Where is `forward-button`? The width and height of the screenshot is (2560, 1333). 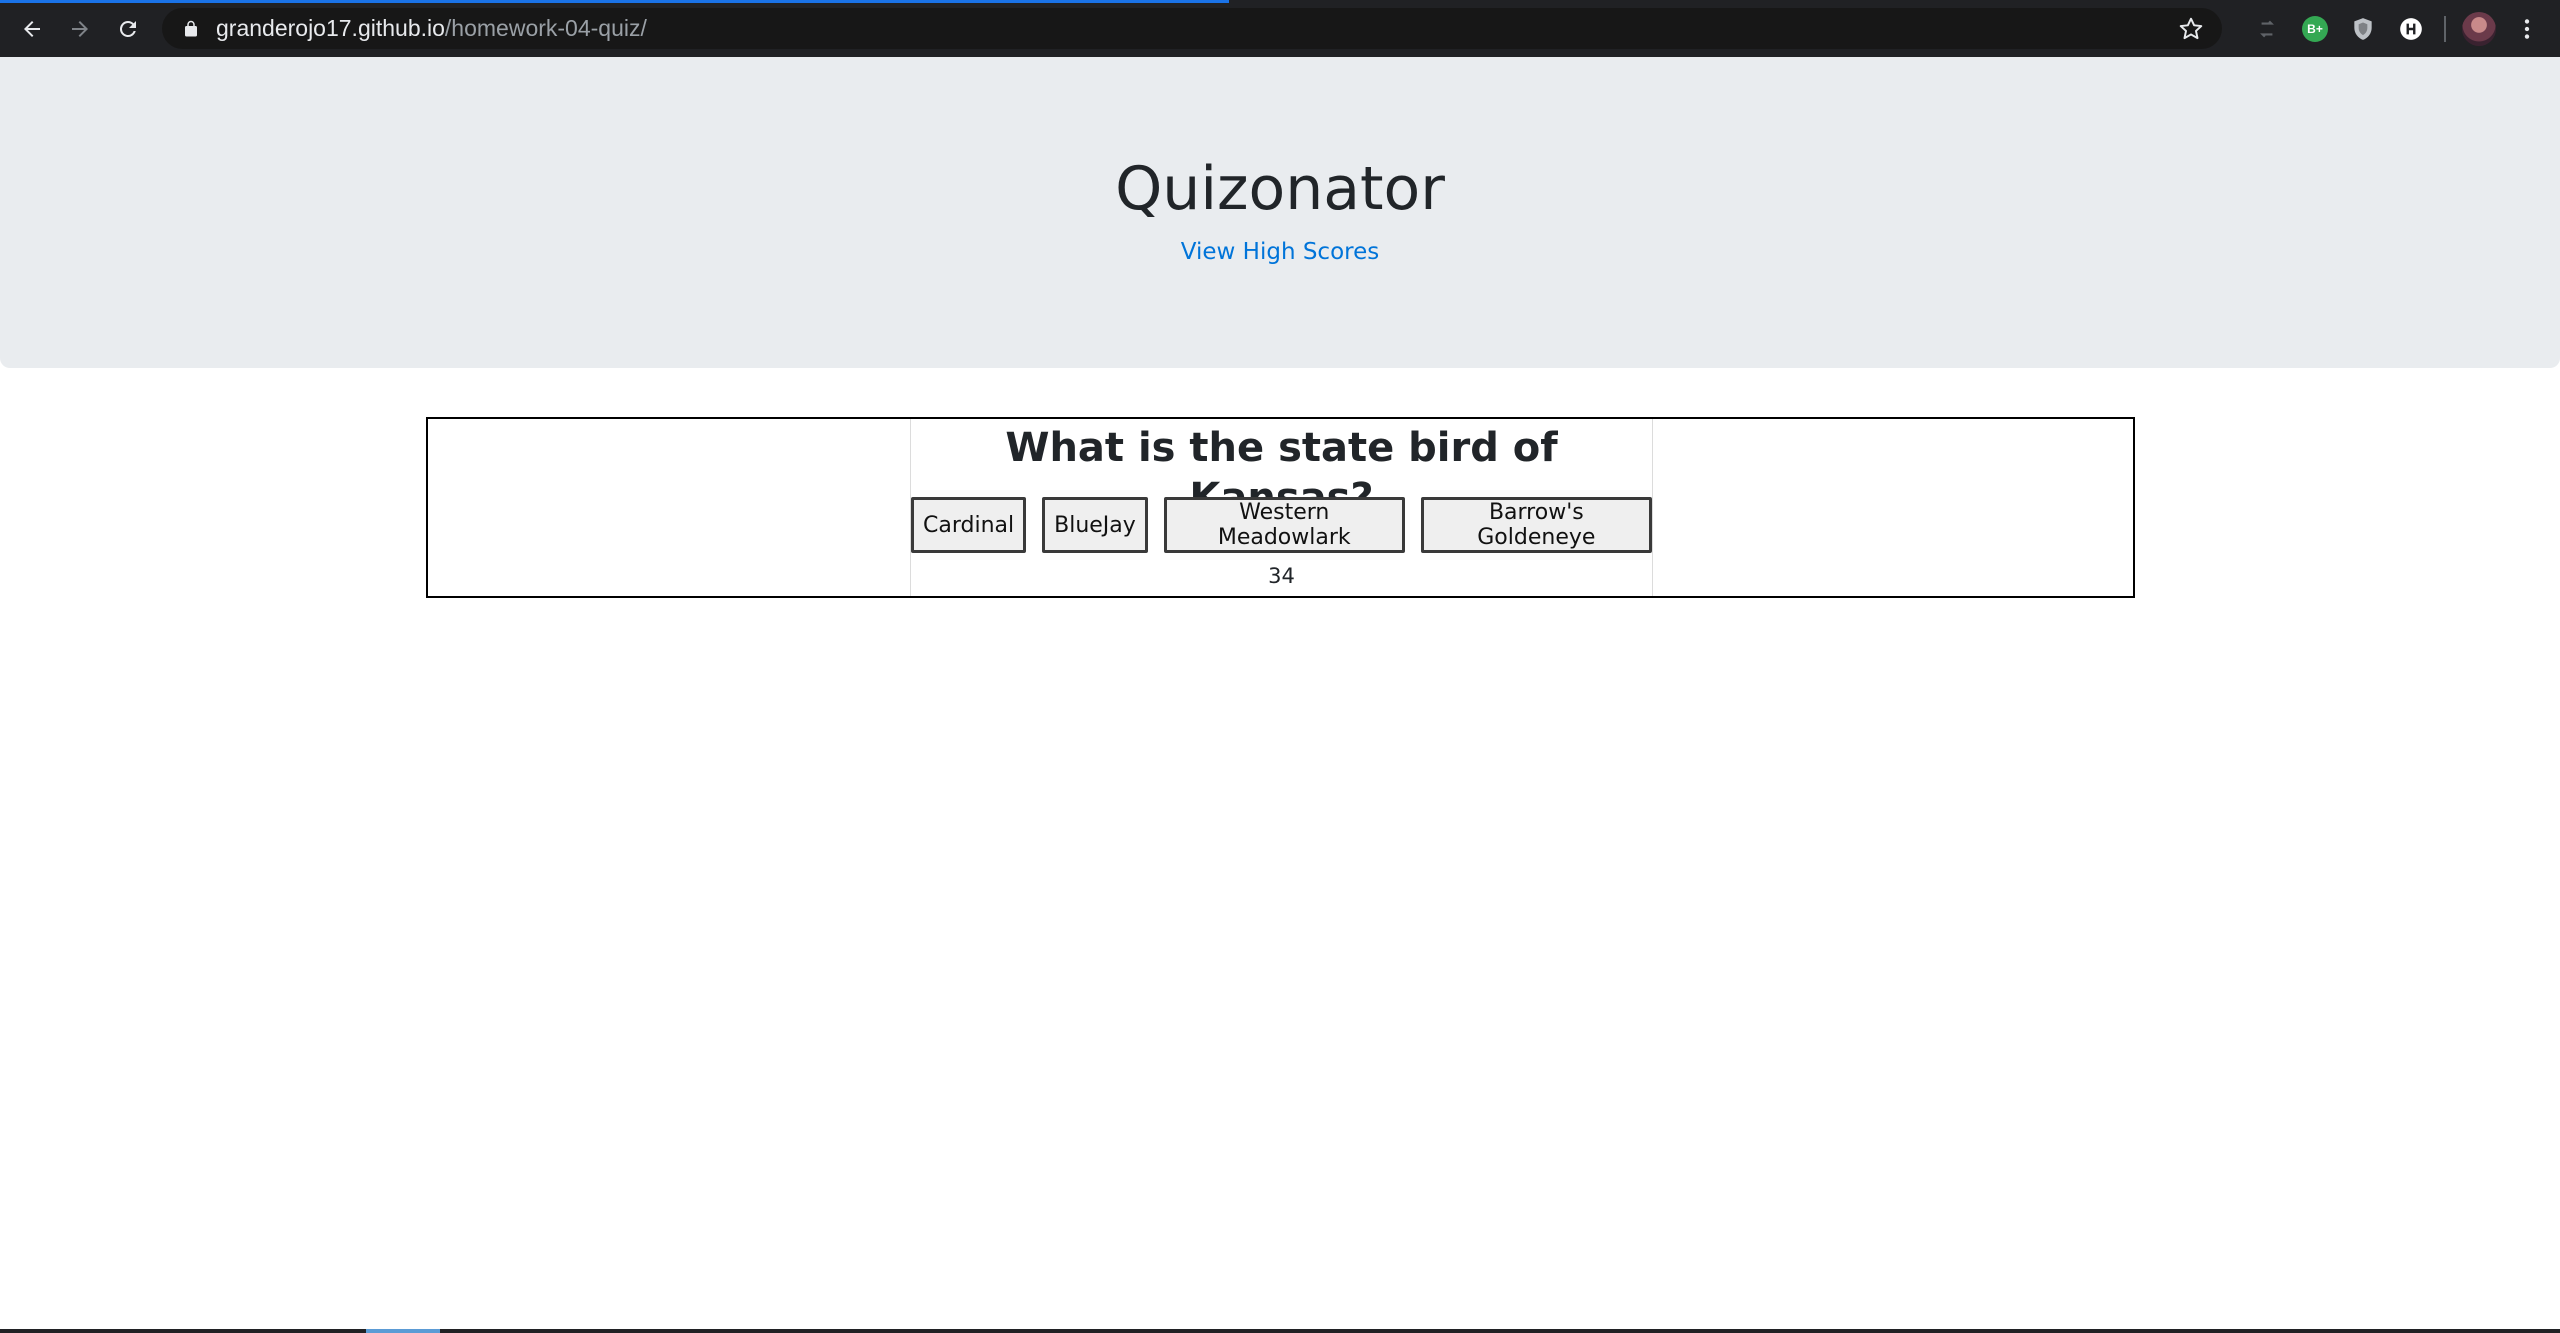 forward-button is located at coordinates (80, 29).